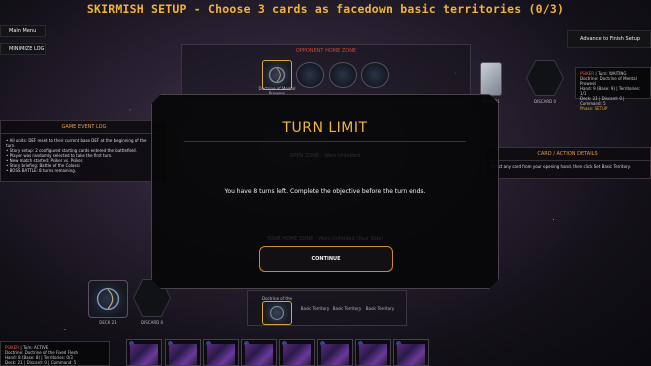  I want to click on log-line: • BOSS BATTLE: 8 turns remaining., so click(41, 170).